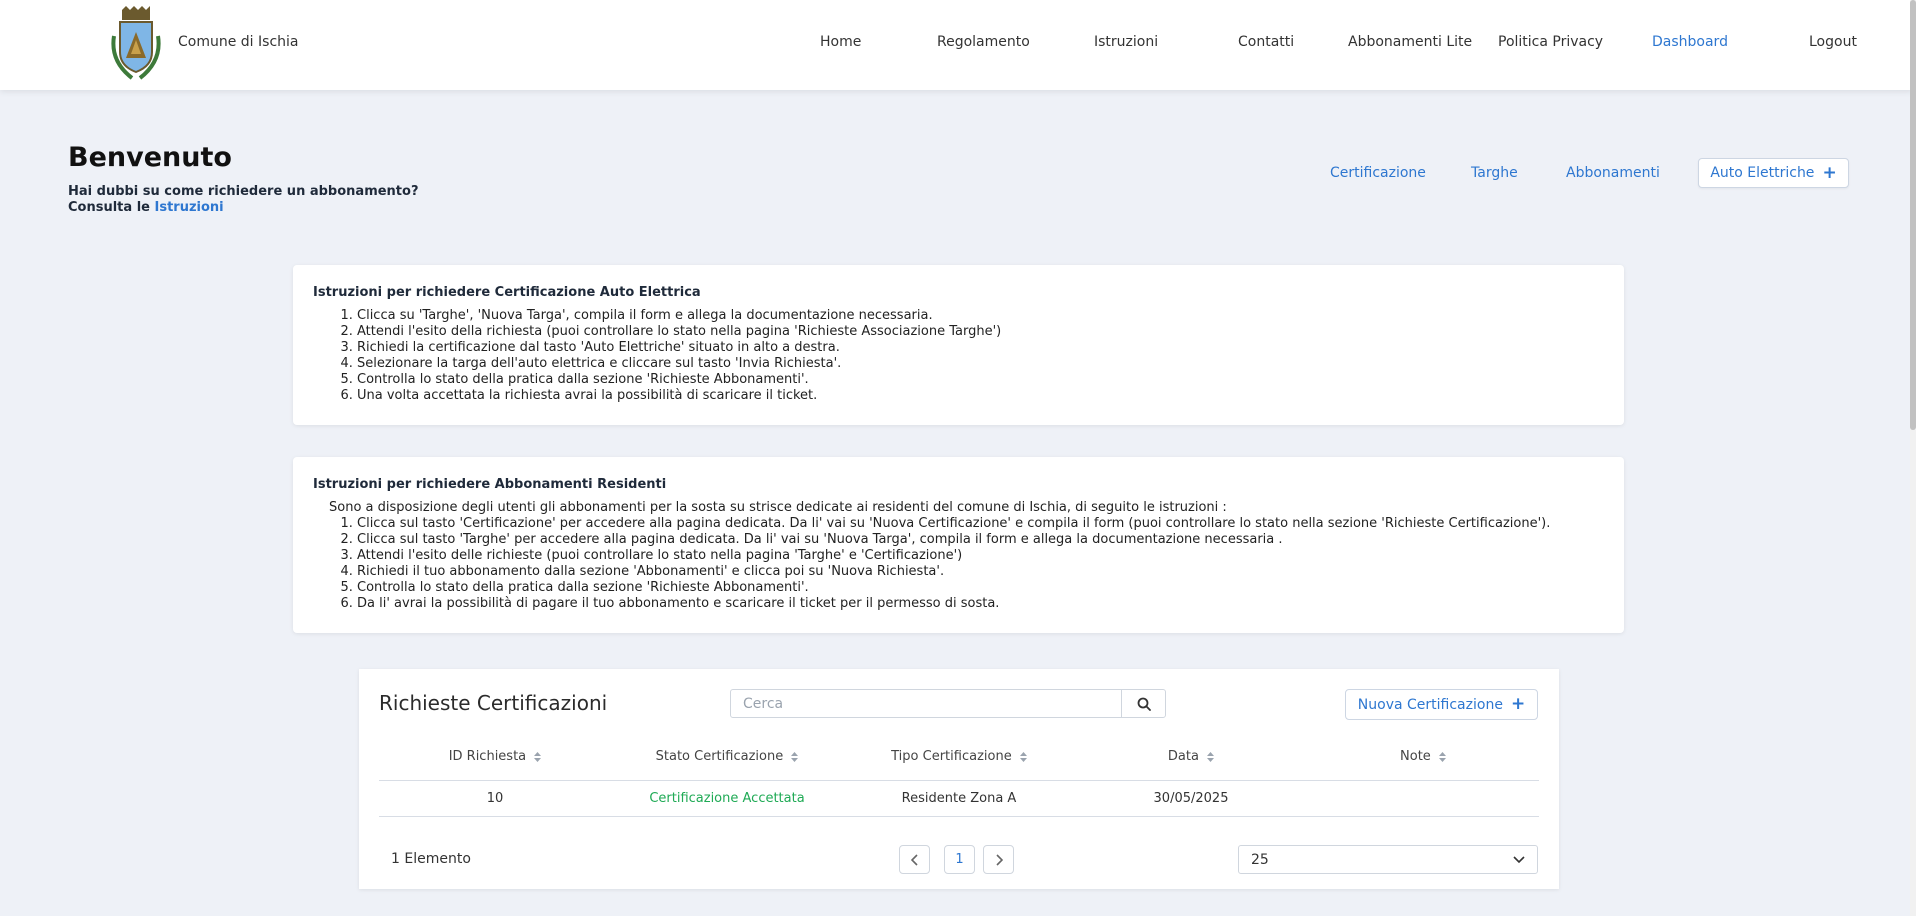  I want to click on nav-logout: Logout, so click(1833, 42).